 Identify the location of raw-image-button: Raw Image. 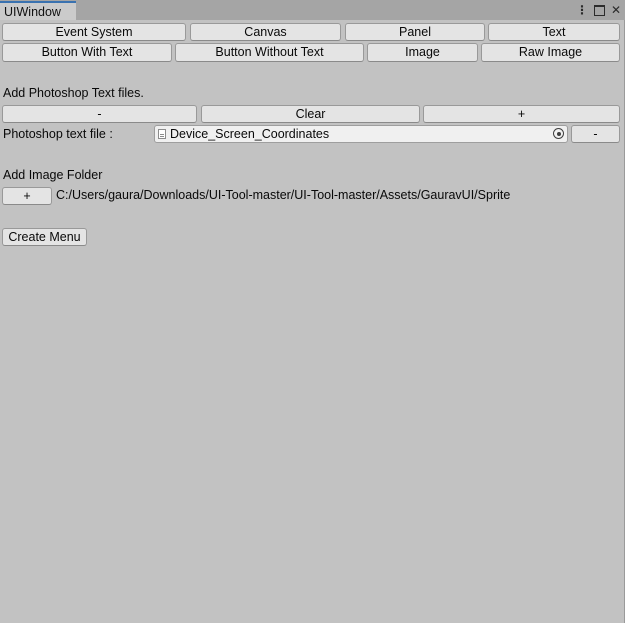
(550, 52).